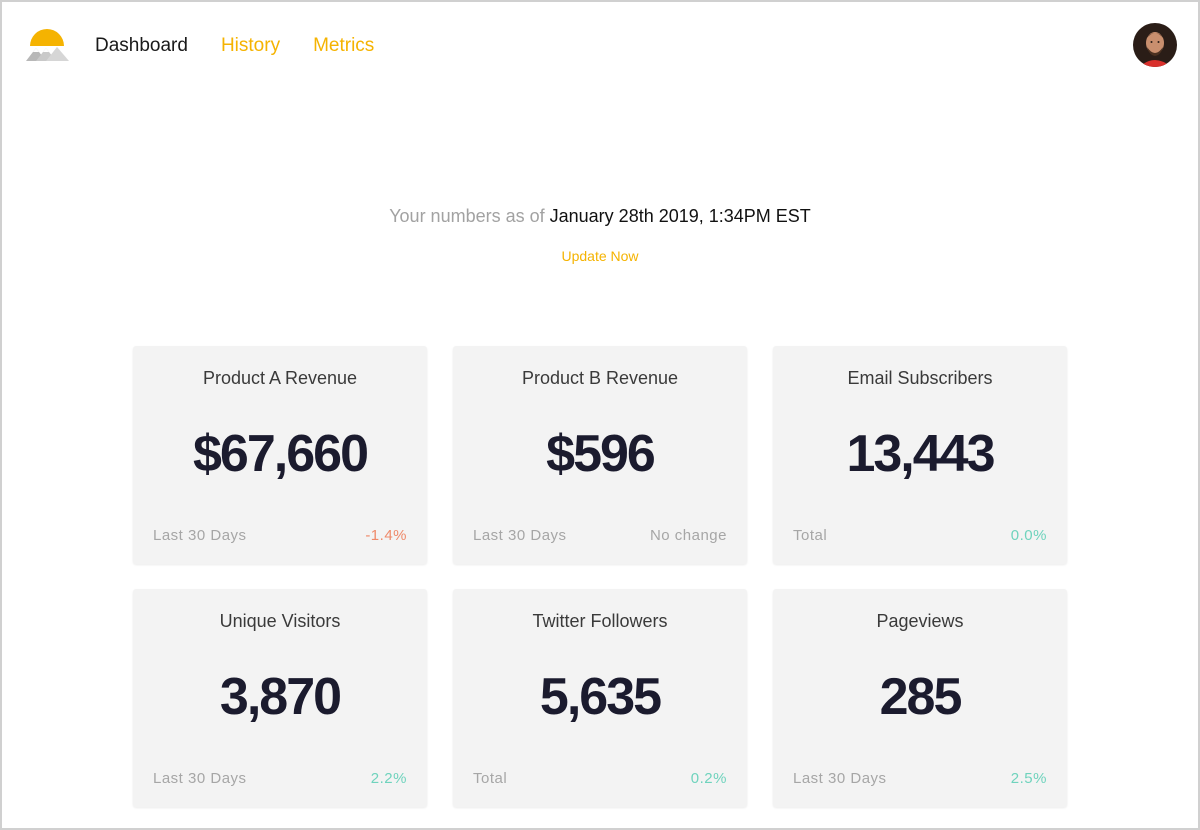  I want to click on card-value: 13,443, so click(920, 454).